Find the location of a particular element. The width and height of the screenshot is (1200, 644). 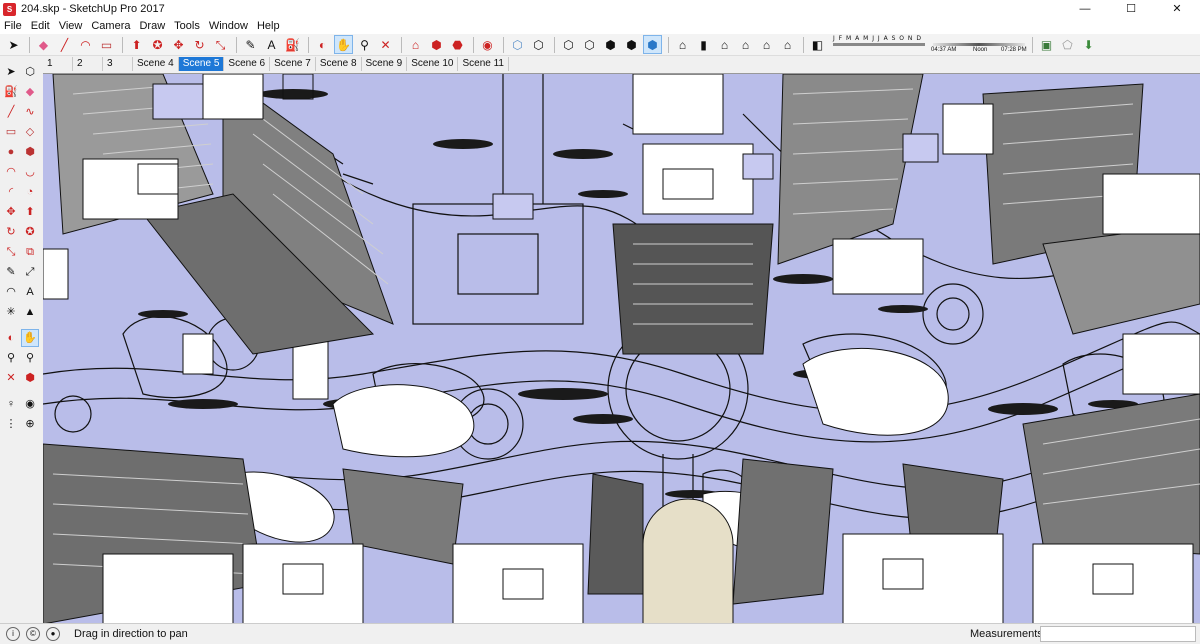

menu-edit: Edit is located at coordinates (41, 26).